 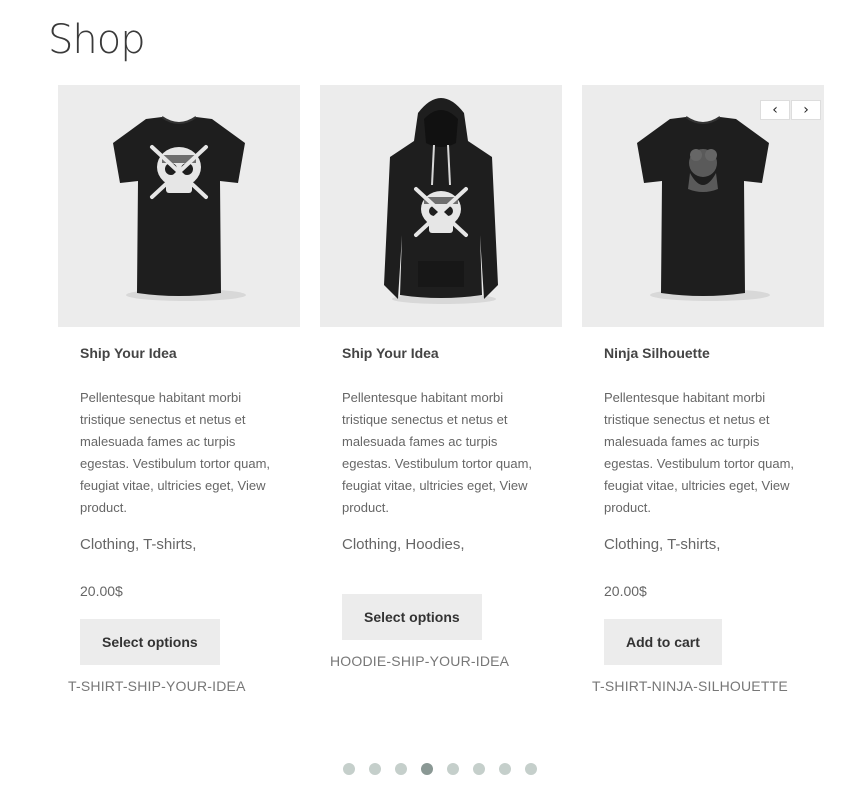 What do you see at coordinates (179, 206) in the screenshot?
I see `black-tshirt-skull-image` at bounding box center [179, 206].